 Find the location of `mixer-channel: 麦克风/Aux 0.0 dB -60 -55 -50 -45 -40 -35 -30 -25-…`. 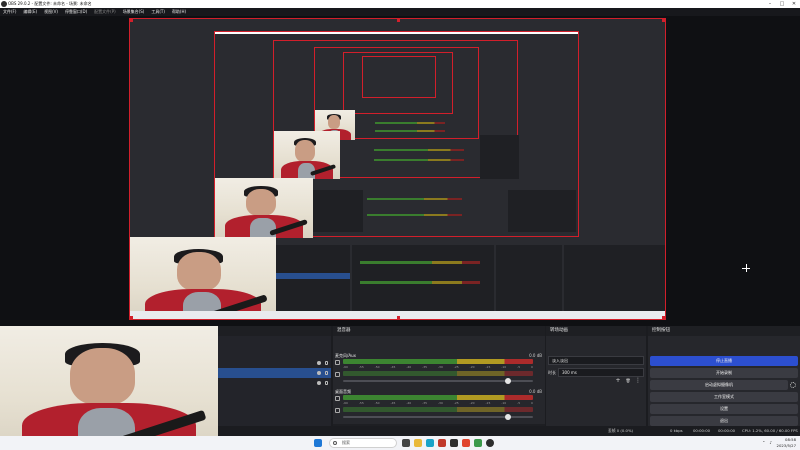

mixer-channel: 麦克风/Aux 0.0 dB -60 -55 -50 -45 -40 -35 -30 -25-… is located at coordinates (439, 370).